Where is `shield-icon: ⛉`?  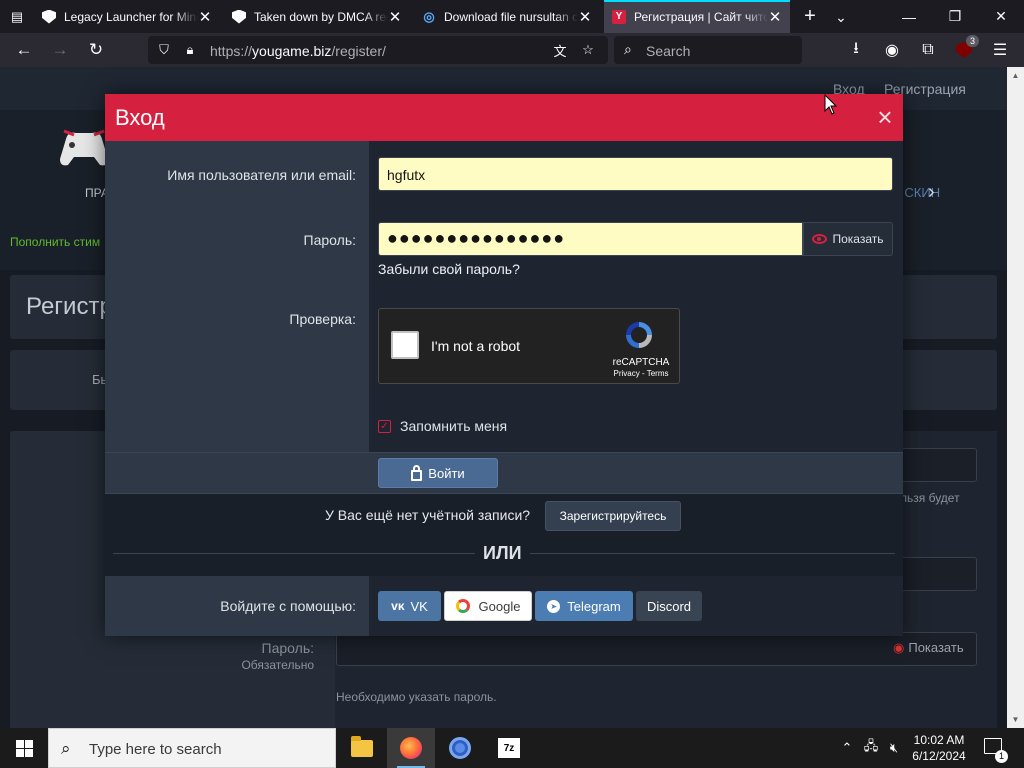 shield-icon: ⛉ is located at coordinates (164, 50).